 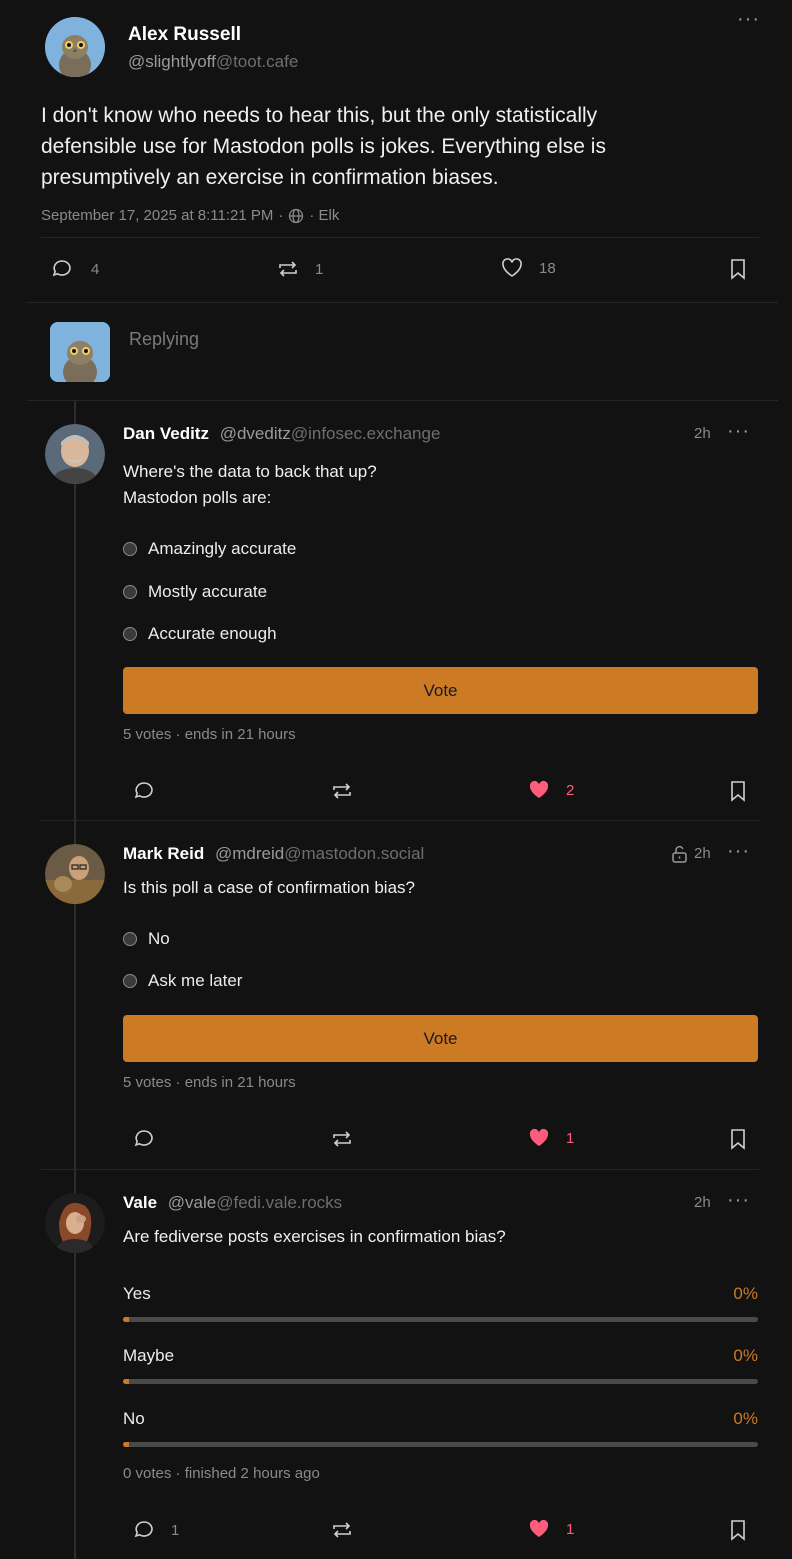 What do you see at coordinates (512, 268) in the screenshot?
I see `heart-outline-icon` at bounding box center [512, 268].